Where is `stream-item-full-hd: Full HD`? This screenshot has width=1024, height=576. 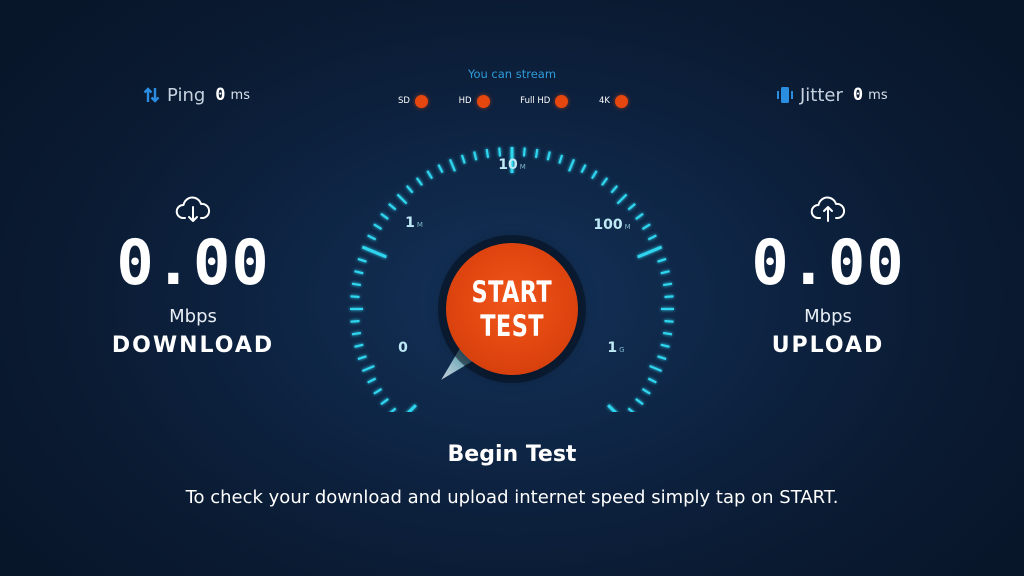 stream-item-full-hd: Full HD is located at coordinates (544, 101).